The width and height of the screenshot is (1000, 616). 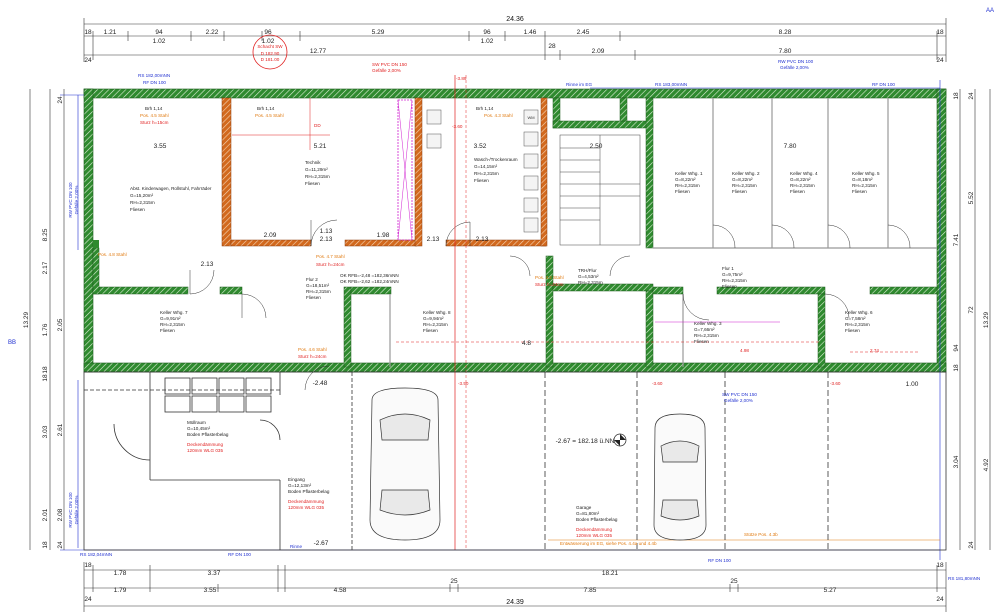 What do you see at coordinates (971, 545) in the screenshot?
I see `right-dim: 24` at bounding box center [971, 545].